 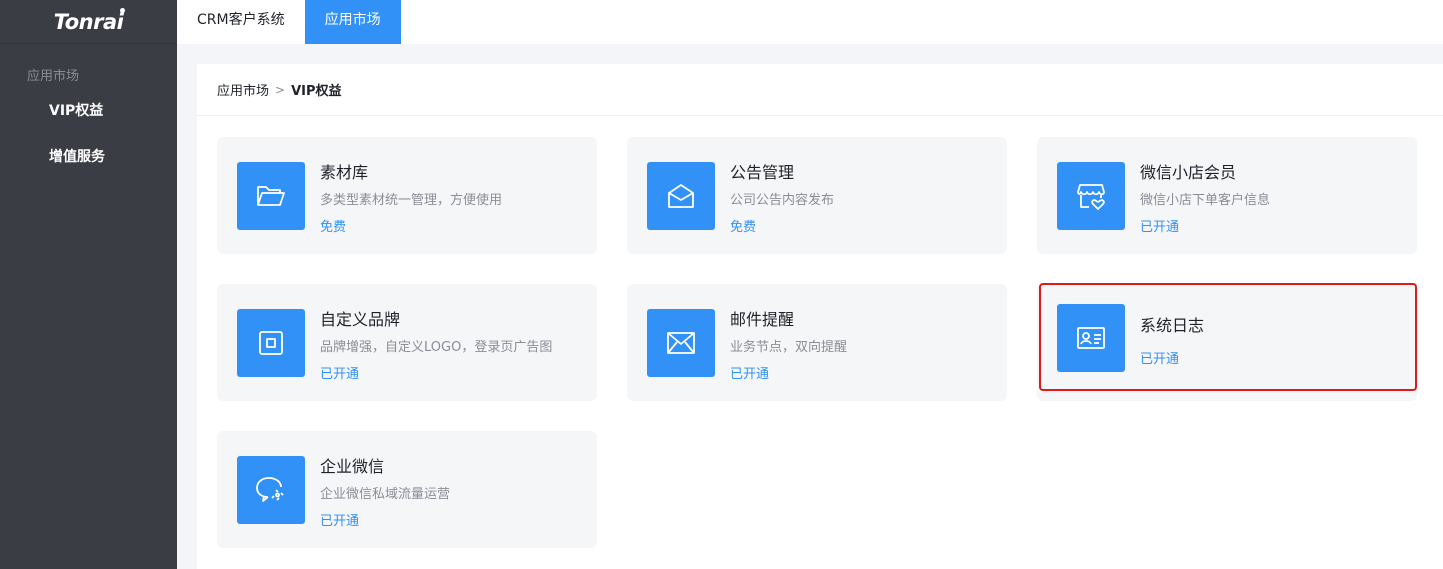 I want to click on breadcrumb-current: VIP权益, so click(x=316, y=91).